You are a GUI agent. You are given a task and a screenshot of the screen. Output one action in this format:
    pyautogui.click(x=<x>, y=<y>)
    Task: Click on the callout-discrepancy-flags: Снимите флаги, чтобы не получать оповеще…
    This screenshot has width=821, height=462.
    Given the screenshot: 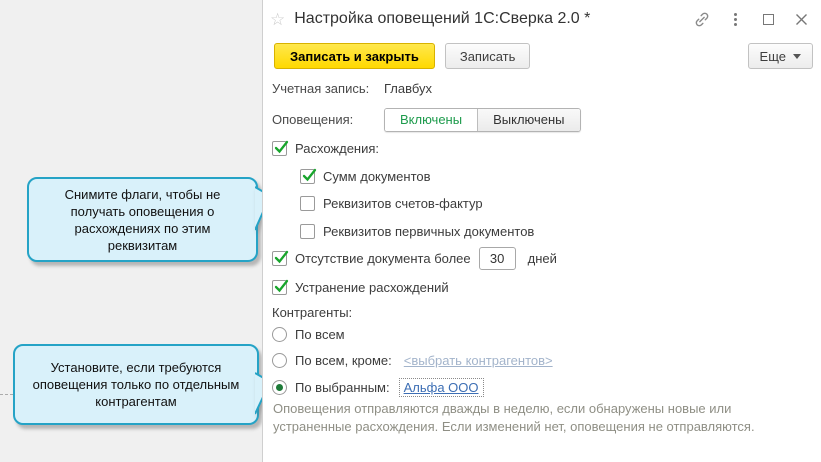 What is the action you would take?
    pyautogui.click(x=142, y=219)
    